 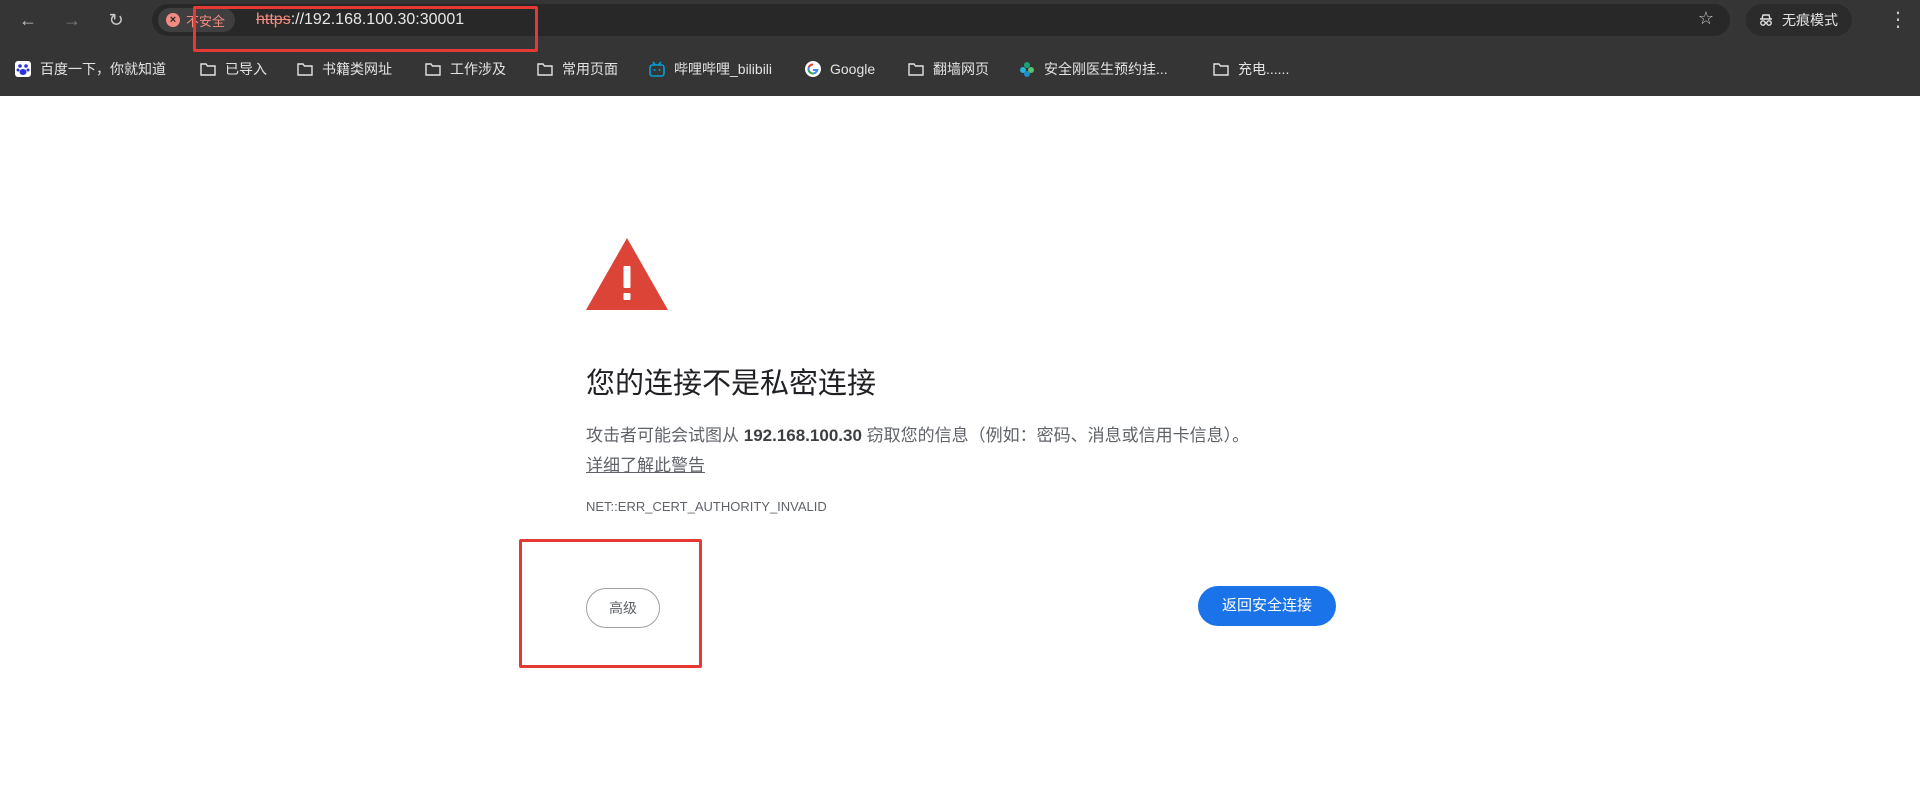 I want to click on bookmark-label: 百度一下，你就知道, so click(x=103, y=69).